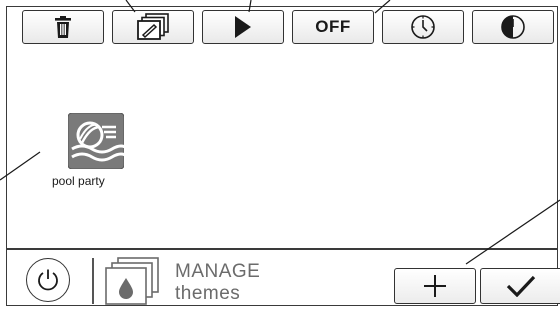 The image size is (560, 316). I want to click on clock-icon, so click(423, 27).